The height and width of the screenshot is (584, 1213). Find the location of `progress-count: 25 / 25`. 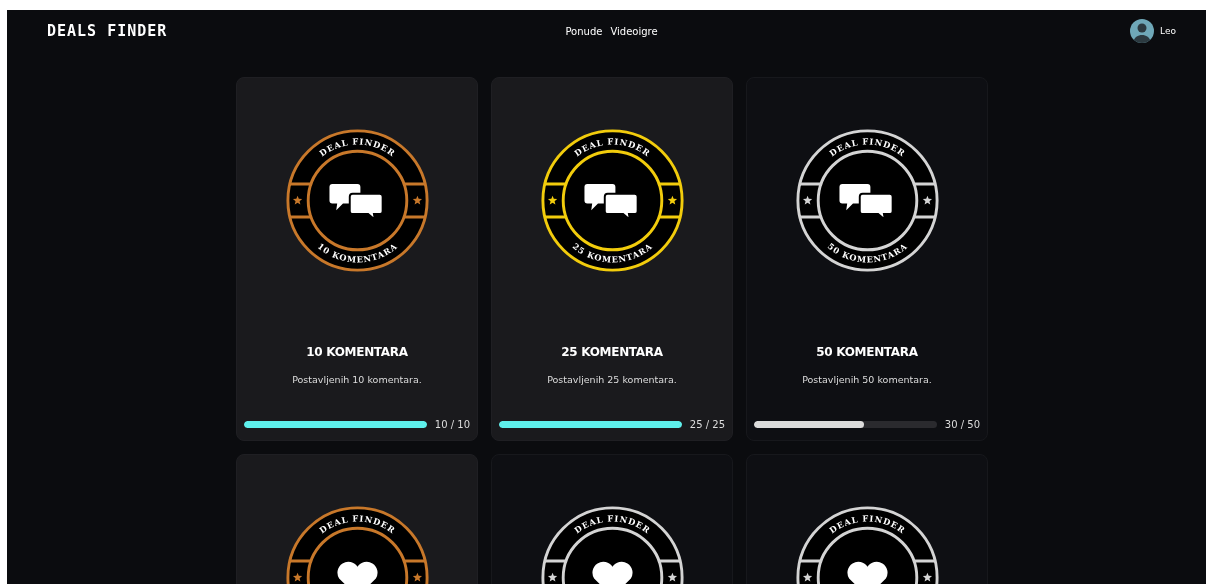

progress-count: 25 / 25 is located at coordinates (707, 424).